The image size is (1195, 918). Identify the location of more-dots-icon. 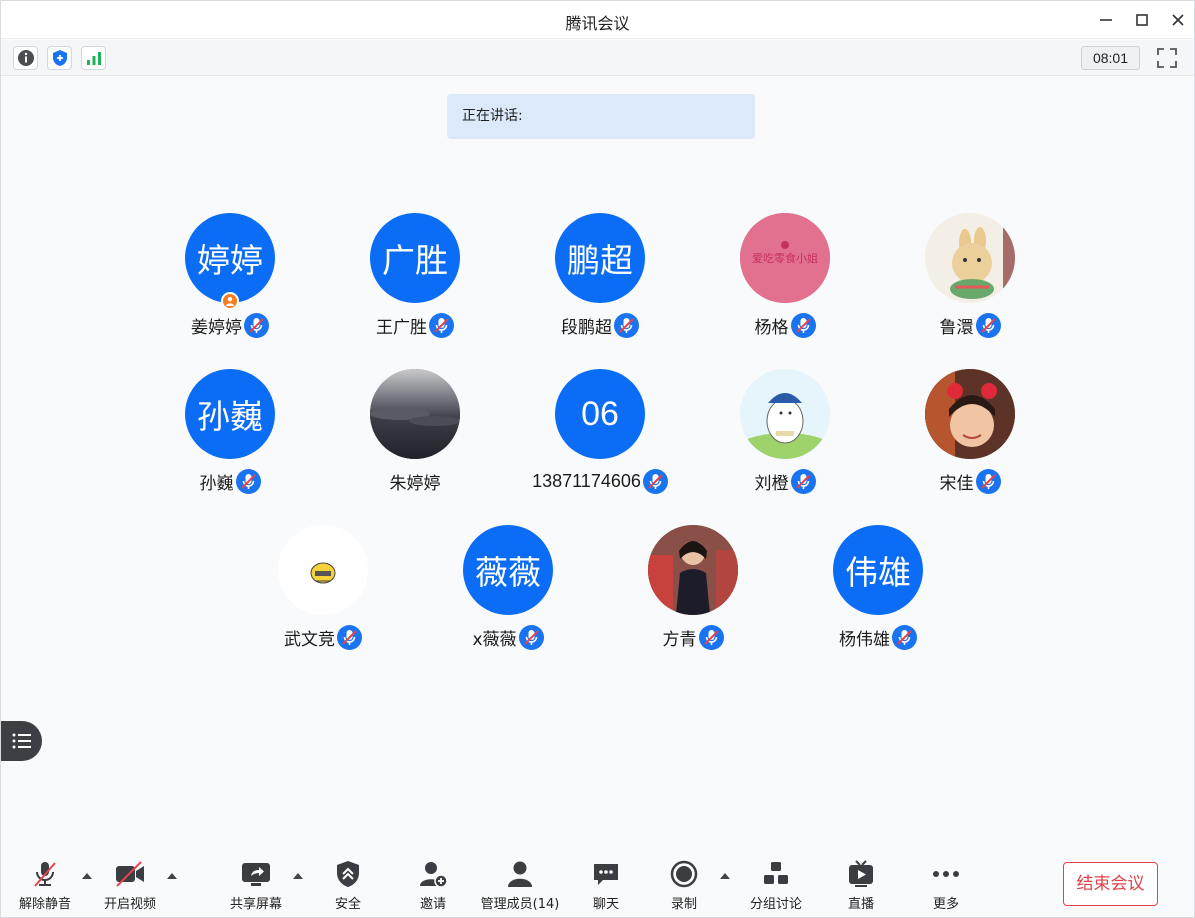
(946, 874).